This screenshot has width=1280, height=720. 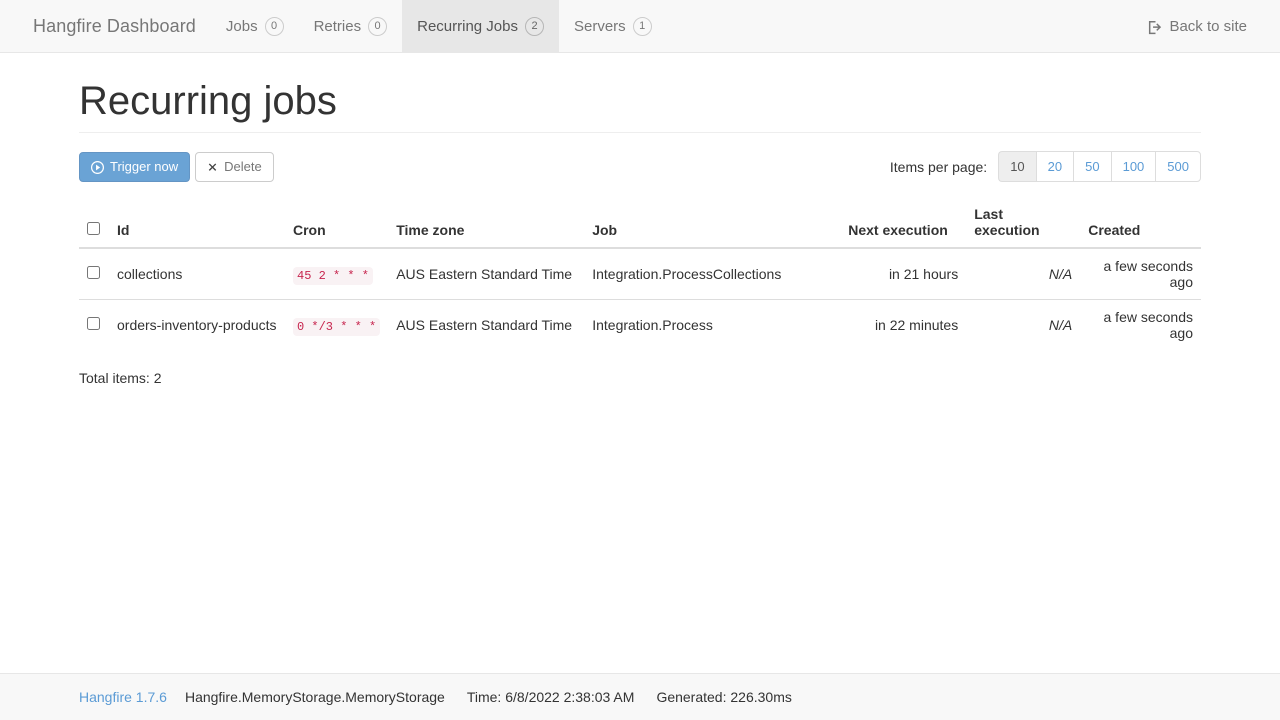 I want to click on action-button-group: Trigger now Delete, so click(x=176, y=166).